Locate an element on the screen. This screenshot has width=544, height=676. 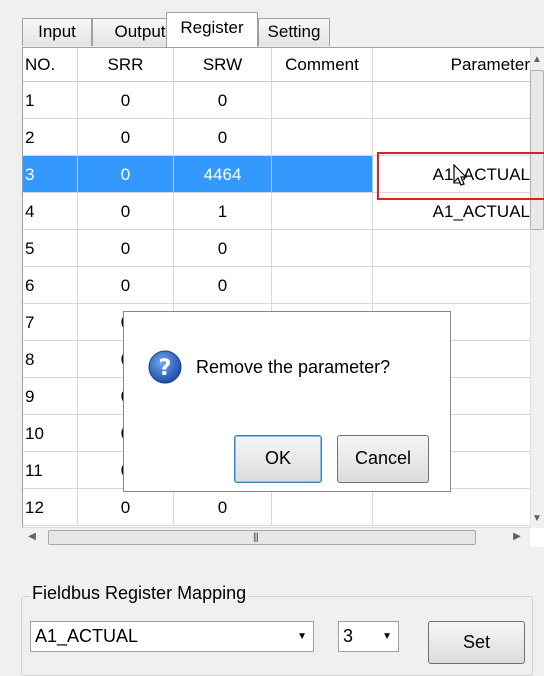
parameter-dropdown: A1_ACTUAL ▼ is located at coordinates (172, 636).